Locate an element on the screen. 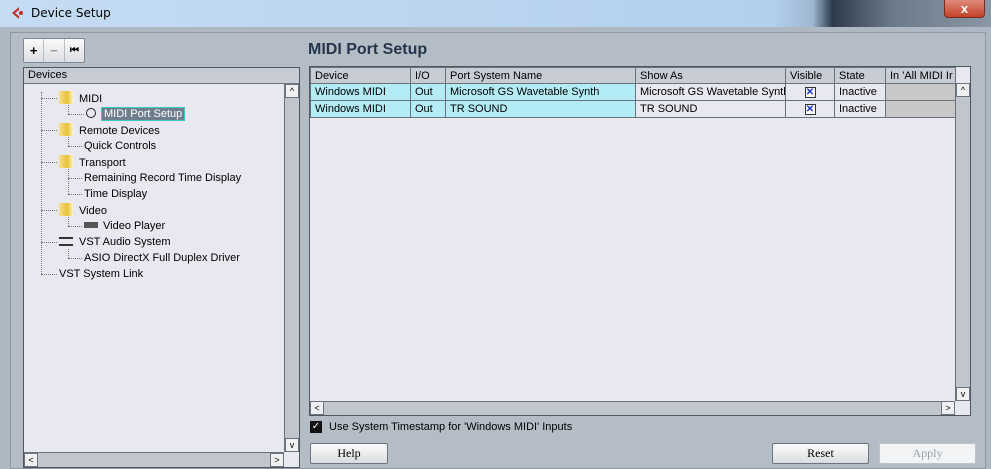 This screenshot has width=991, height=469. tree-item-video: Video is located at coordinates (83, 210).